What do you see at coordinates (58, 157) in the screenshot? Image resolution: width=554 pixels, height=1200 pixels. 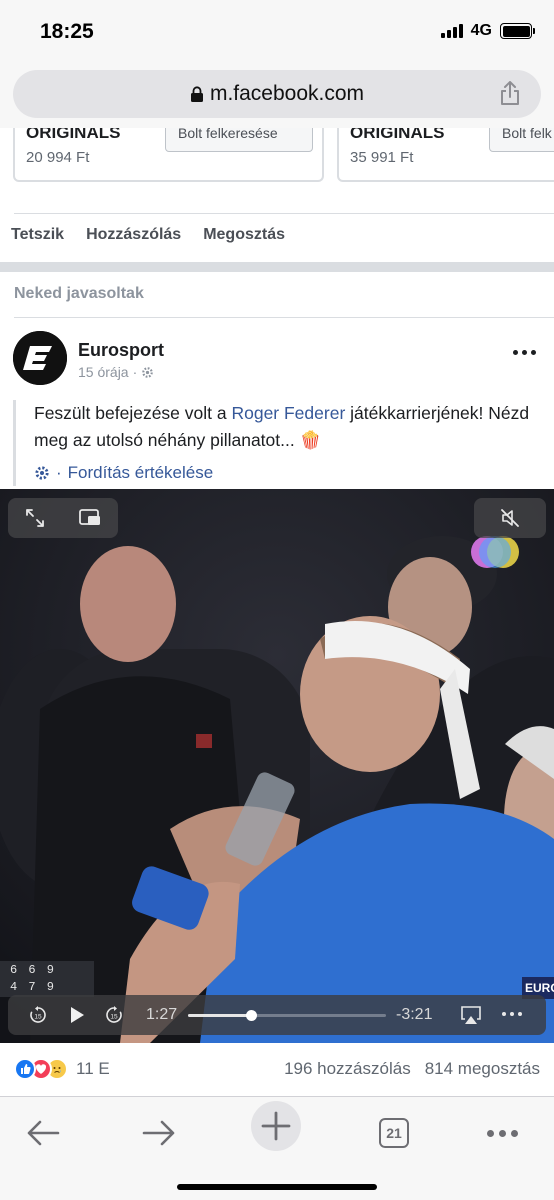 I see `product-price: 20 994 Ft` at bounding box center [58, 157].